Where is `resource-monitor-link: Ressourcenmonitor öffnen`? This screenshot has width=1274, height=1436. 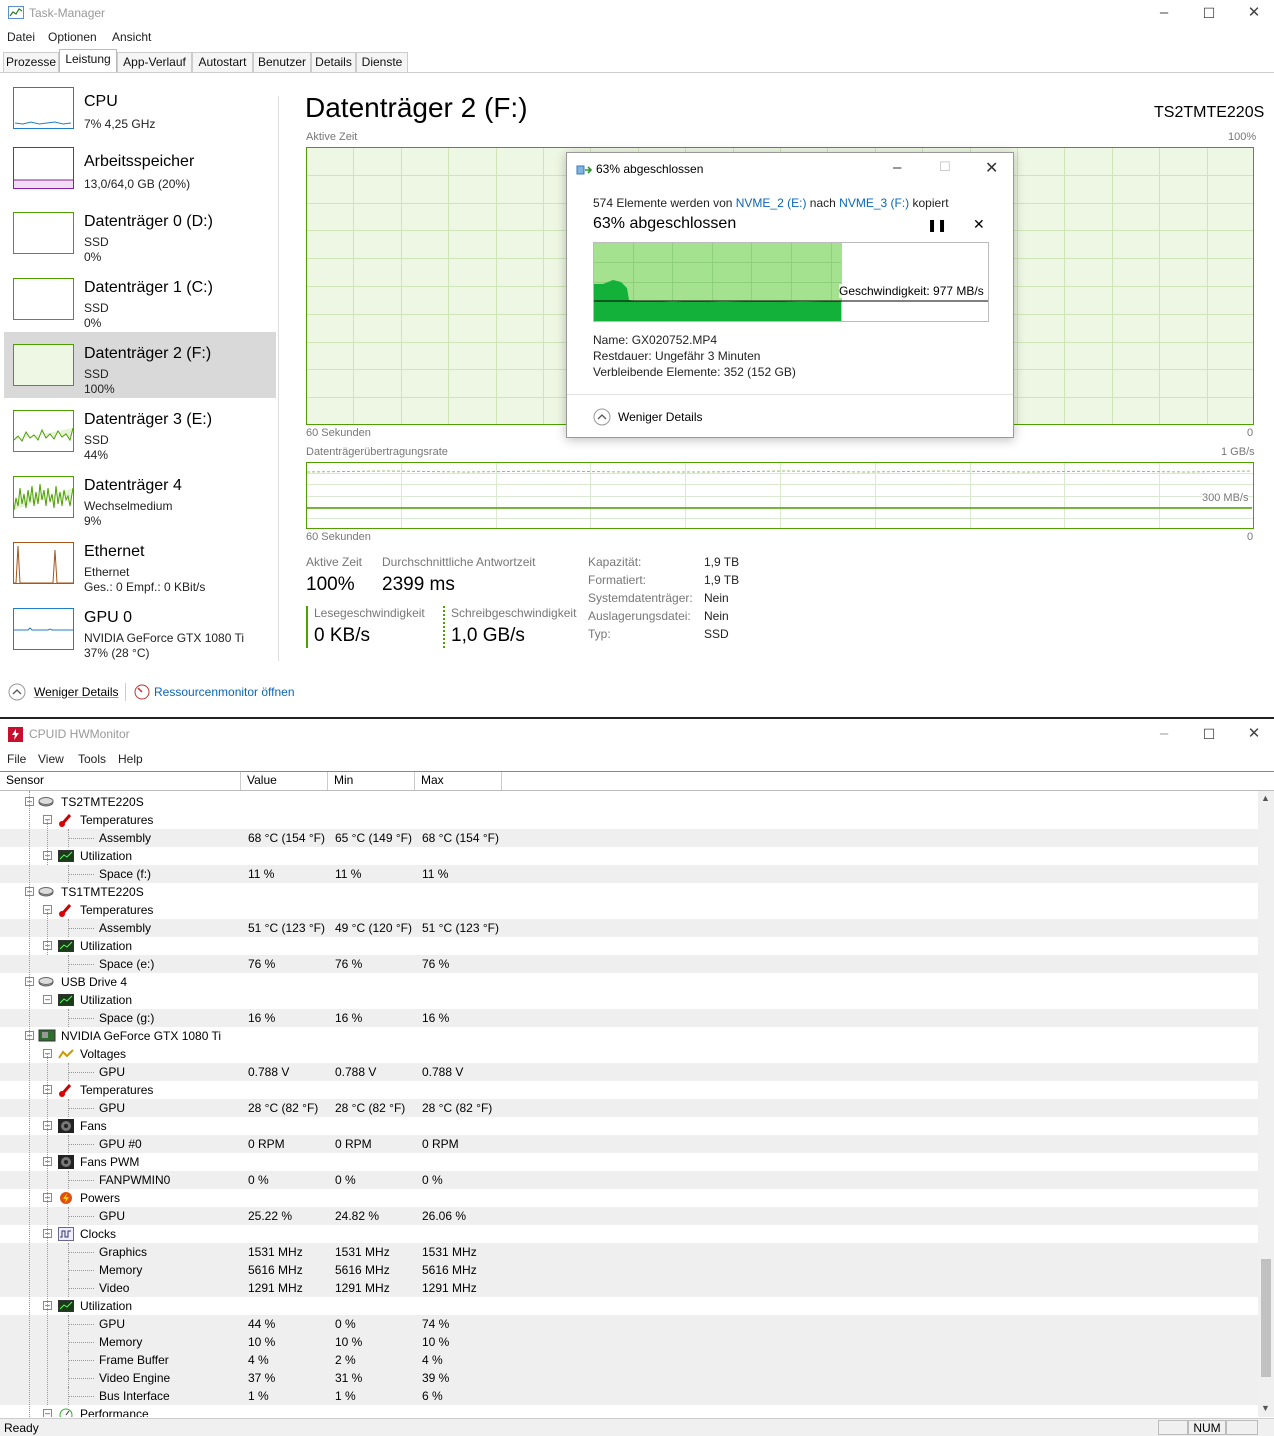
resource-monitor-link: Ressourcenmonitor öffnen is located at coordinates (224, 692).